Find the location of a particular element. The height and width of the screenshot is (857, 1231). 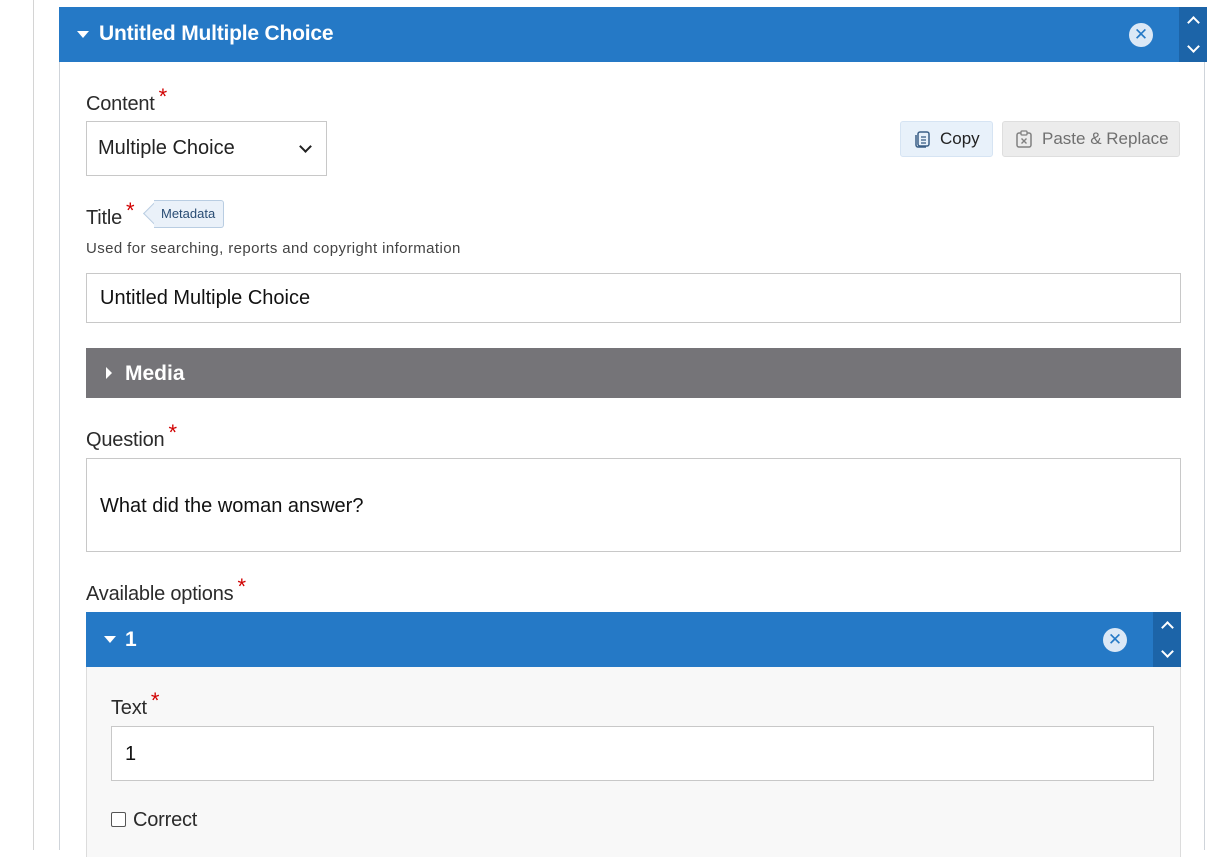

option-text-label-text: Text is located at coordinates (129, 708).